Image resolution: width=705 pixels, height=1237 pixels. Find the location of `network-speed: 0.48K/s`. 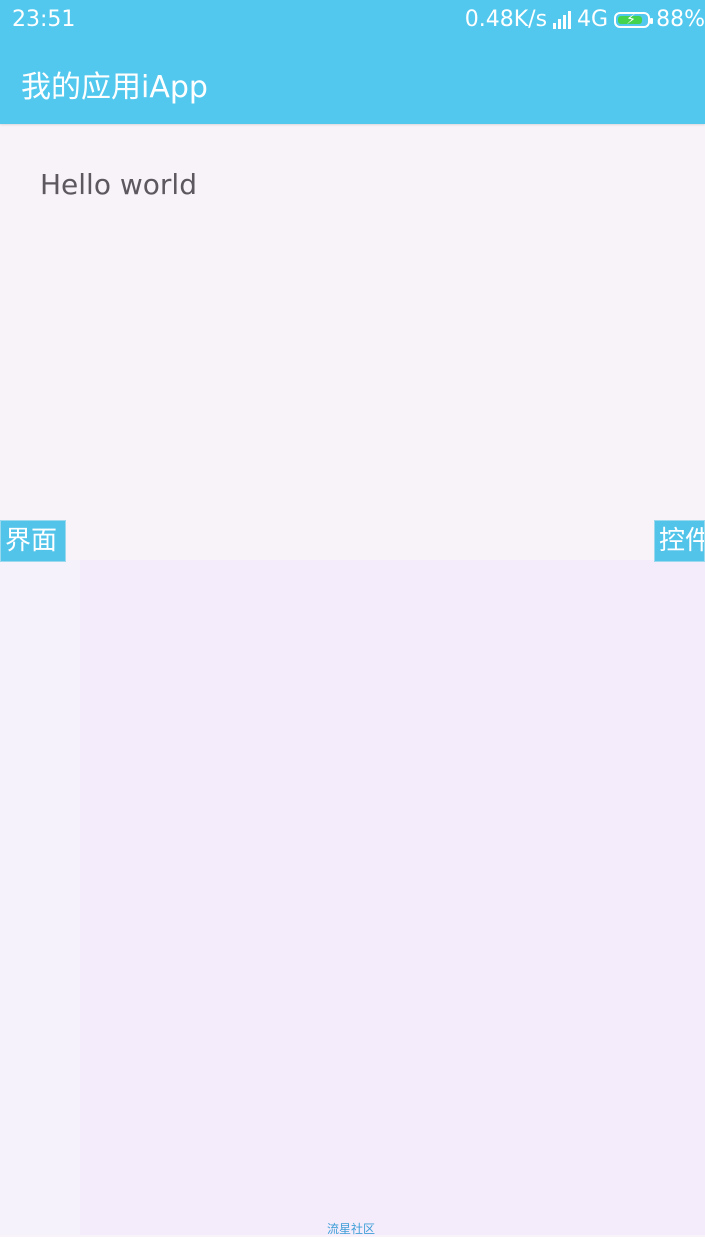

network-speed: 0.48K/s is located at coordinates (506, 19).